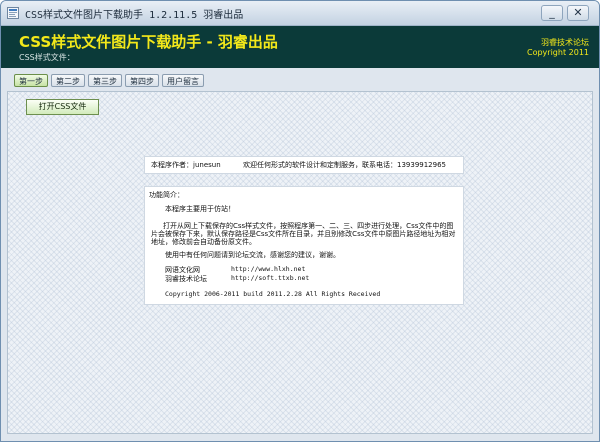 This screenshot has width=600, height=442. What do you see at coordinates (62, 107) in the screenshot?
I see `open-css-file-button: 打开CSS文件` at bounding box center [62, 107].